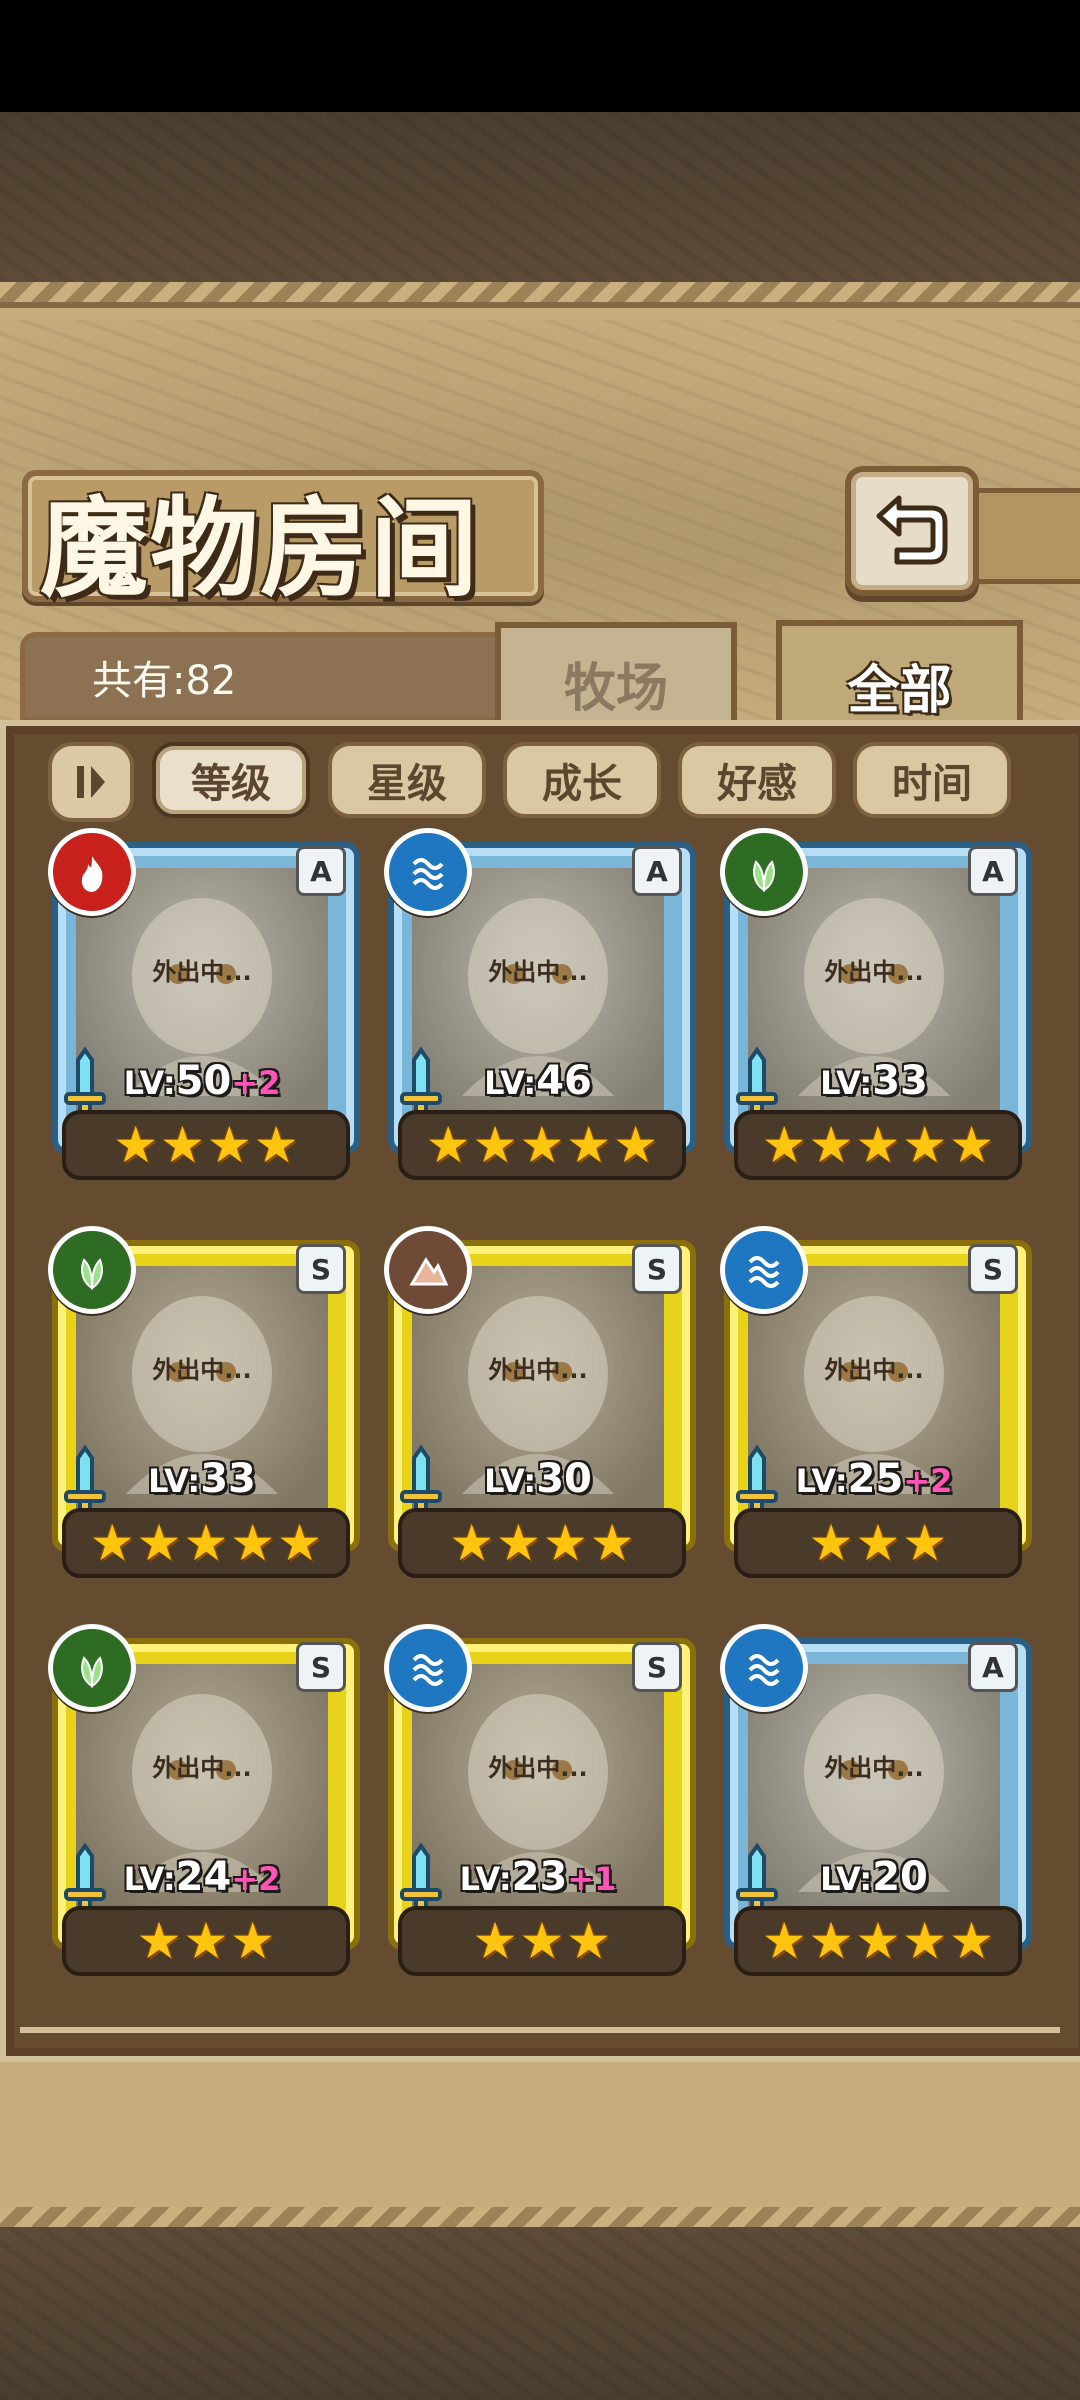 Image resolution: width=1080 pixels, height=2400 pixels. What do you see at coordinates (876, 1801) in the screenshot?
I see `monster-card: 外出中... A LV:20 ★ ★ ★ ★ ★` at bounding box center [876, 1801].